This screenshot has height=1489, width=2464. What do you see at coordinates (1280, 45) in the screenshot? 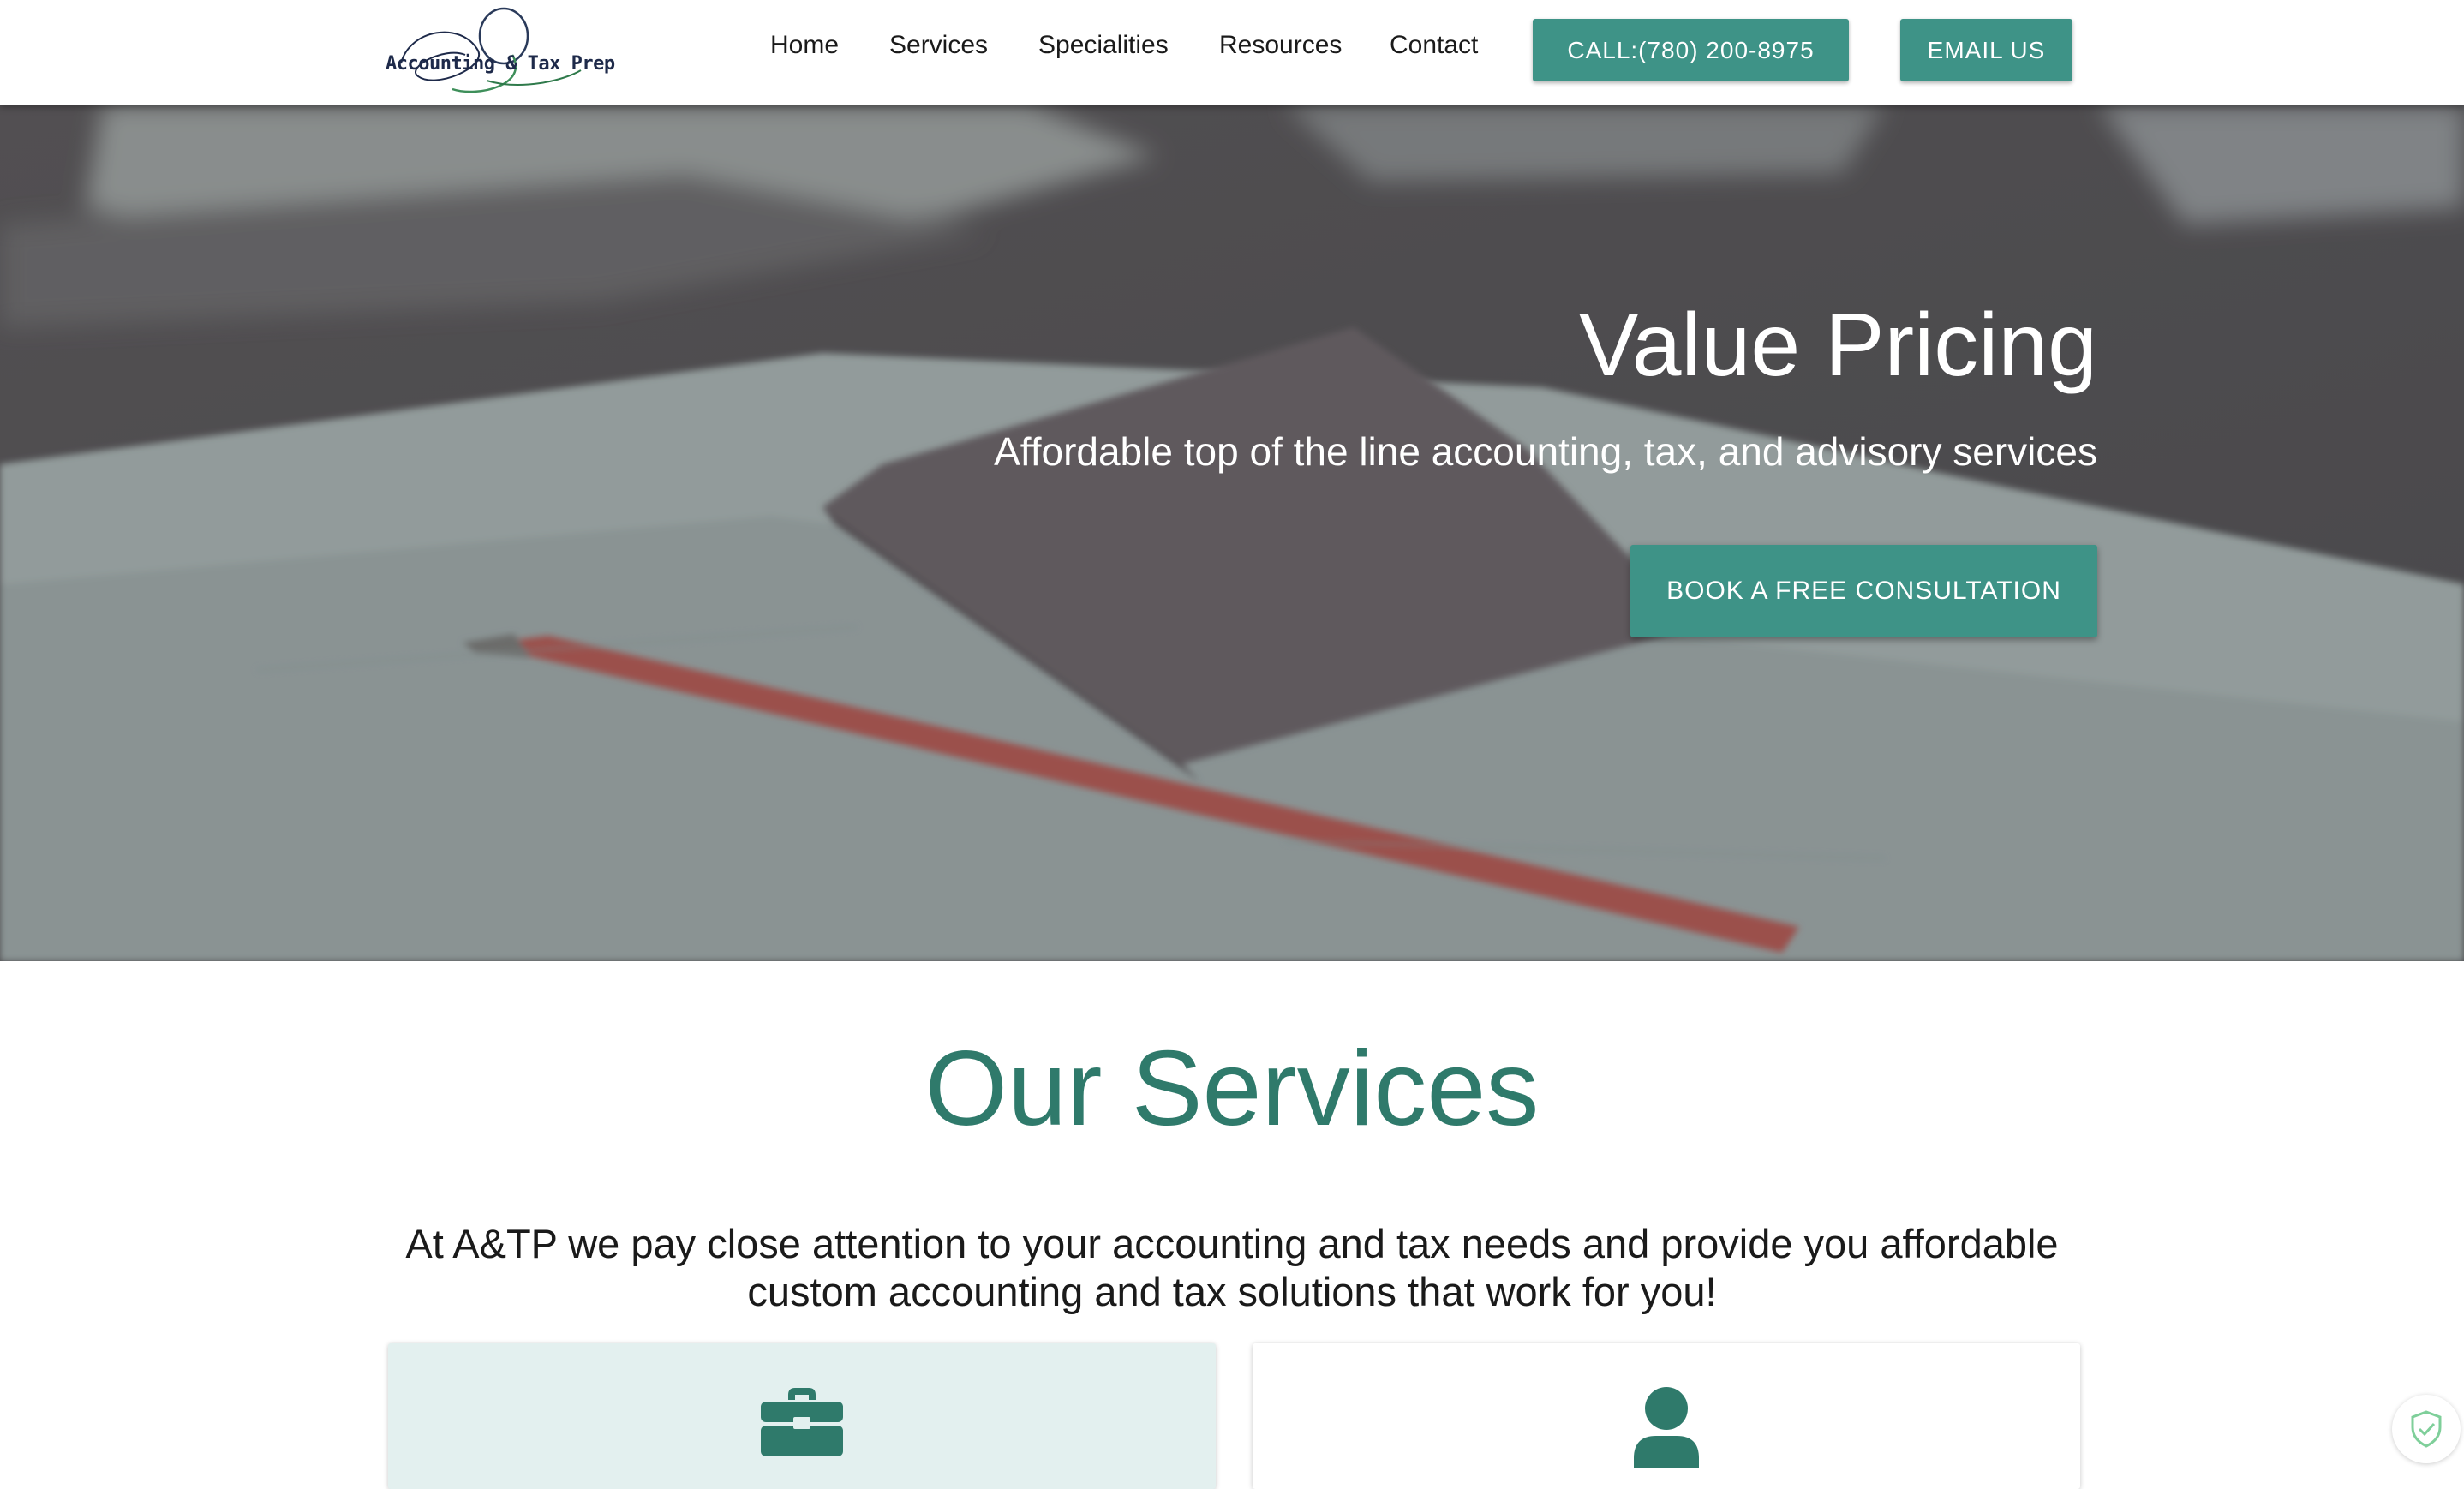
I see `nav-resources: Resources` at bounding box center [1280, 45].